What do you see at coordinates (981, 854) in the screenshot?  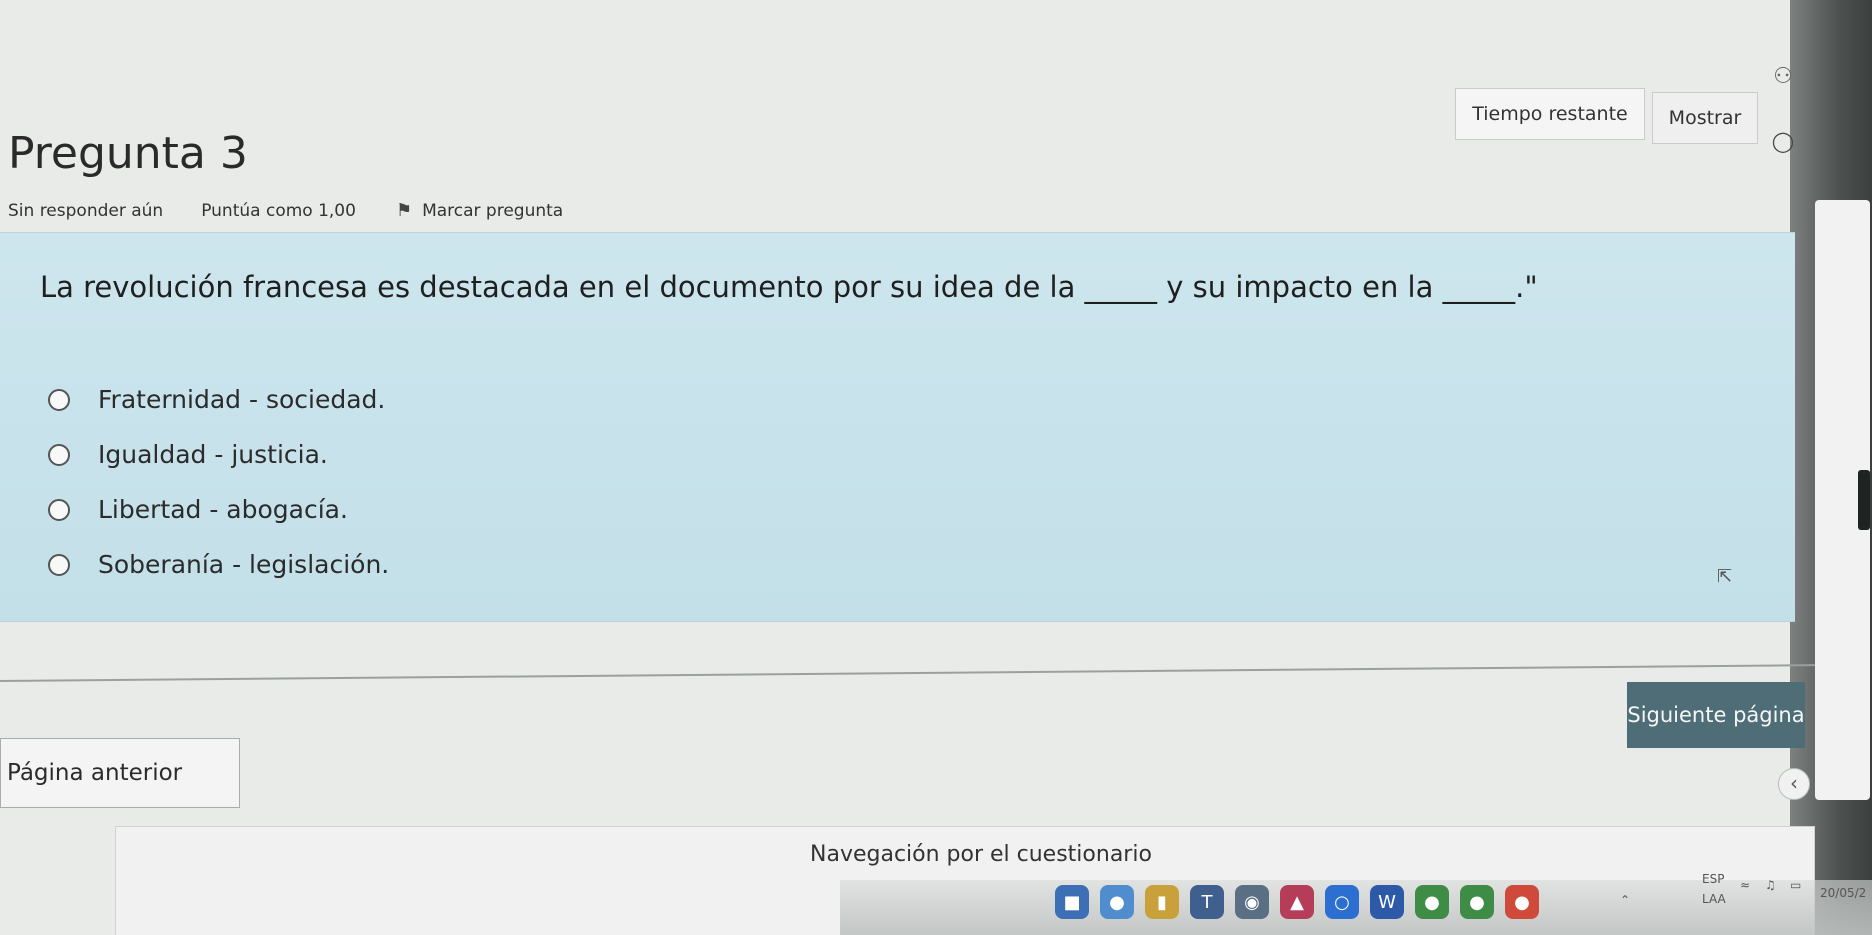 I see `quiz-navigation-title: Navegación por el cuestionario` at bounding box center [981, 854].